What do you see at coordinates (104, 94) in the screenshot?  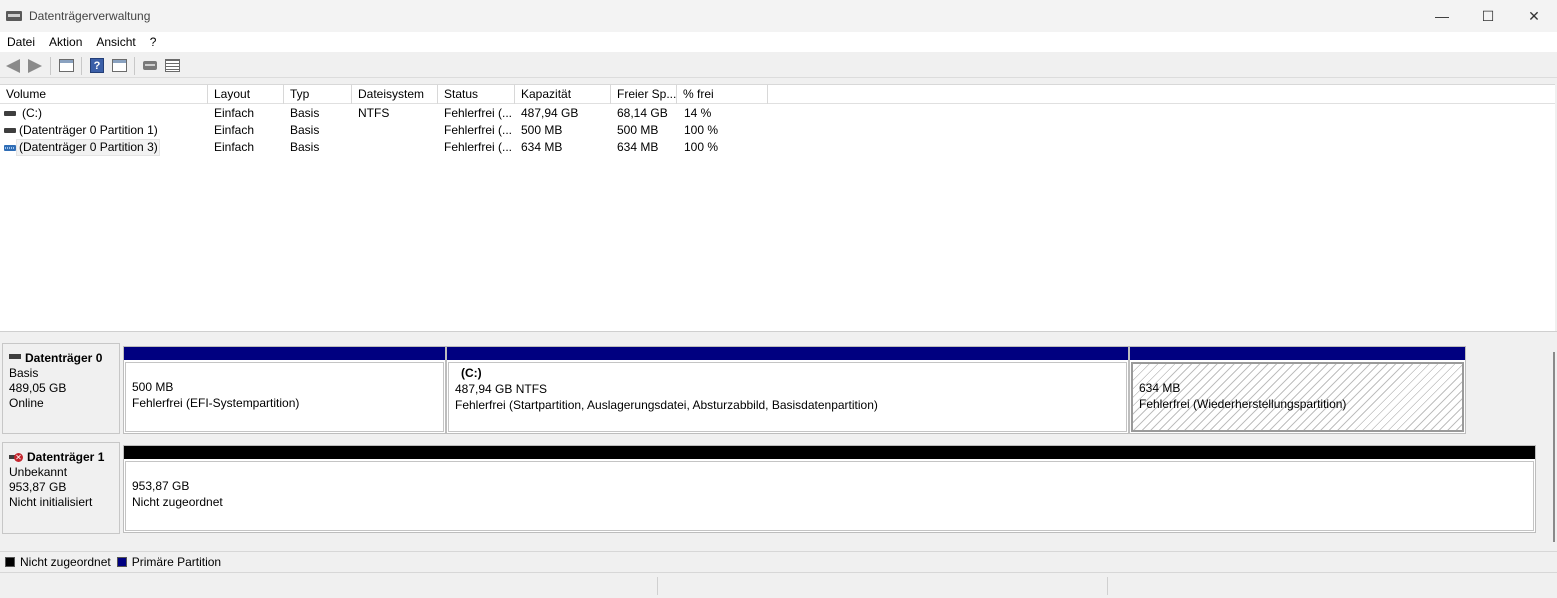 I see `column-volume: Volume` at bounding box center [104, 94].